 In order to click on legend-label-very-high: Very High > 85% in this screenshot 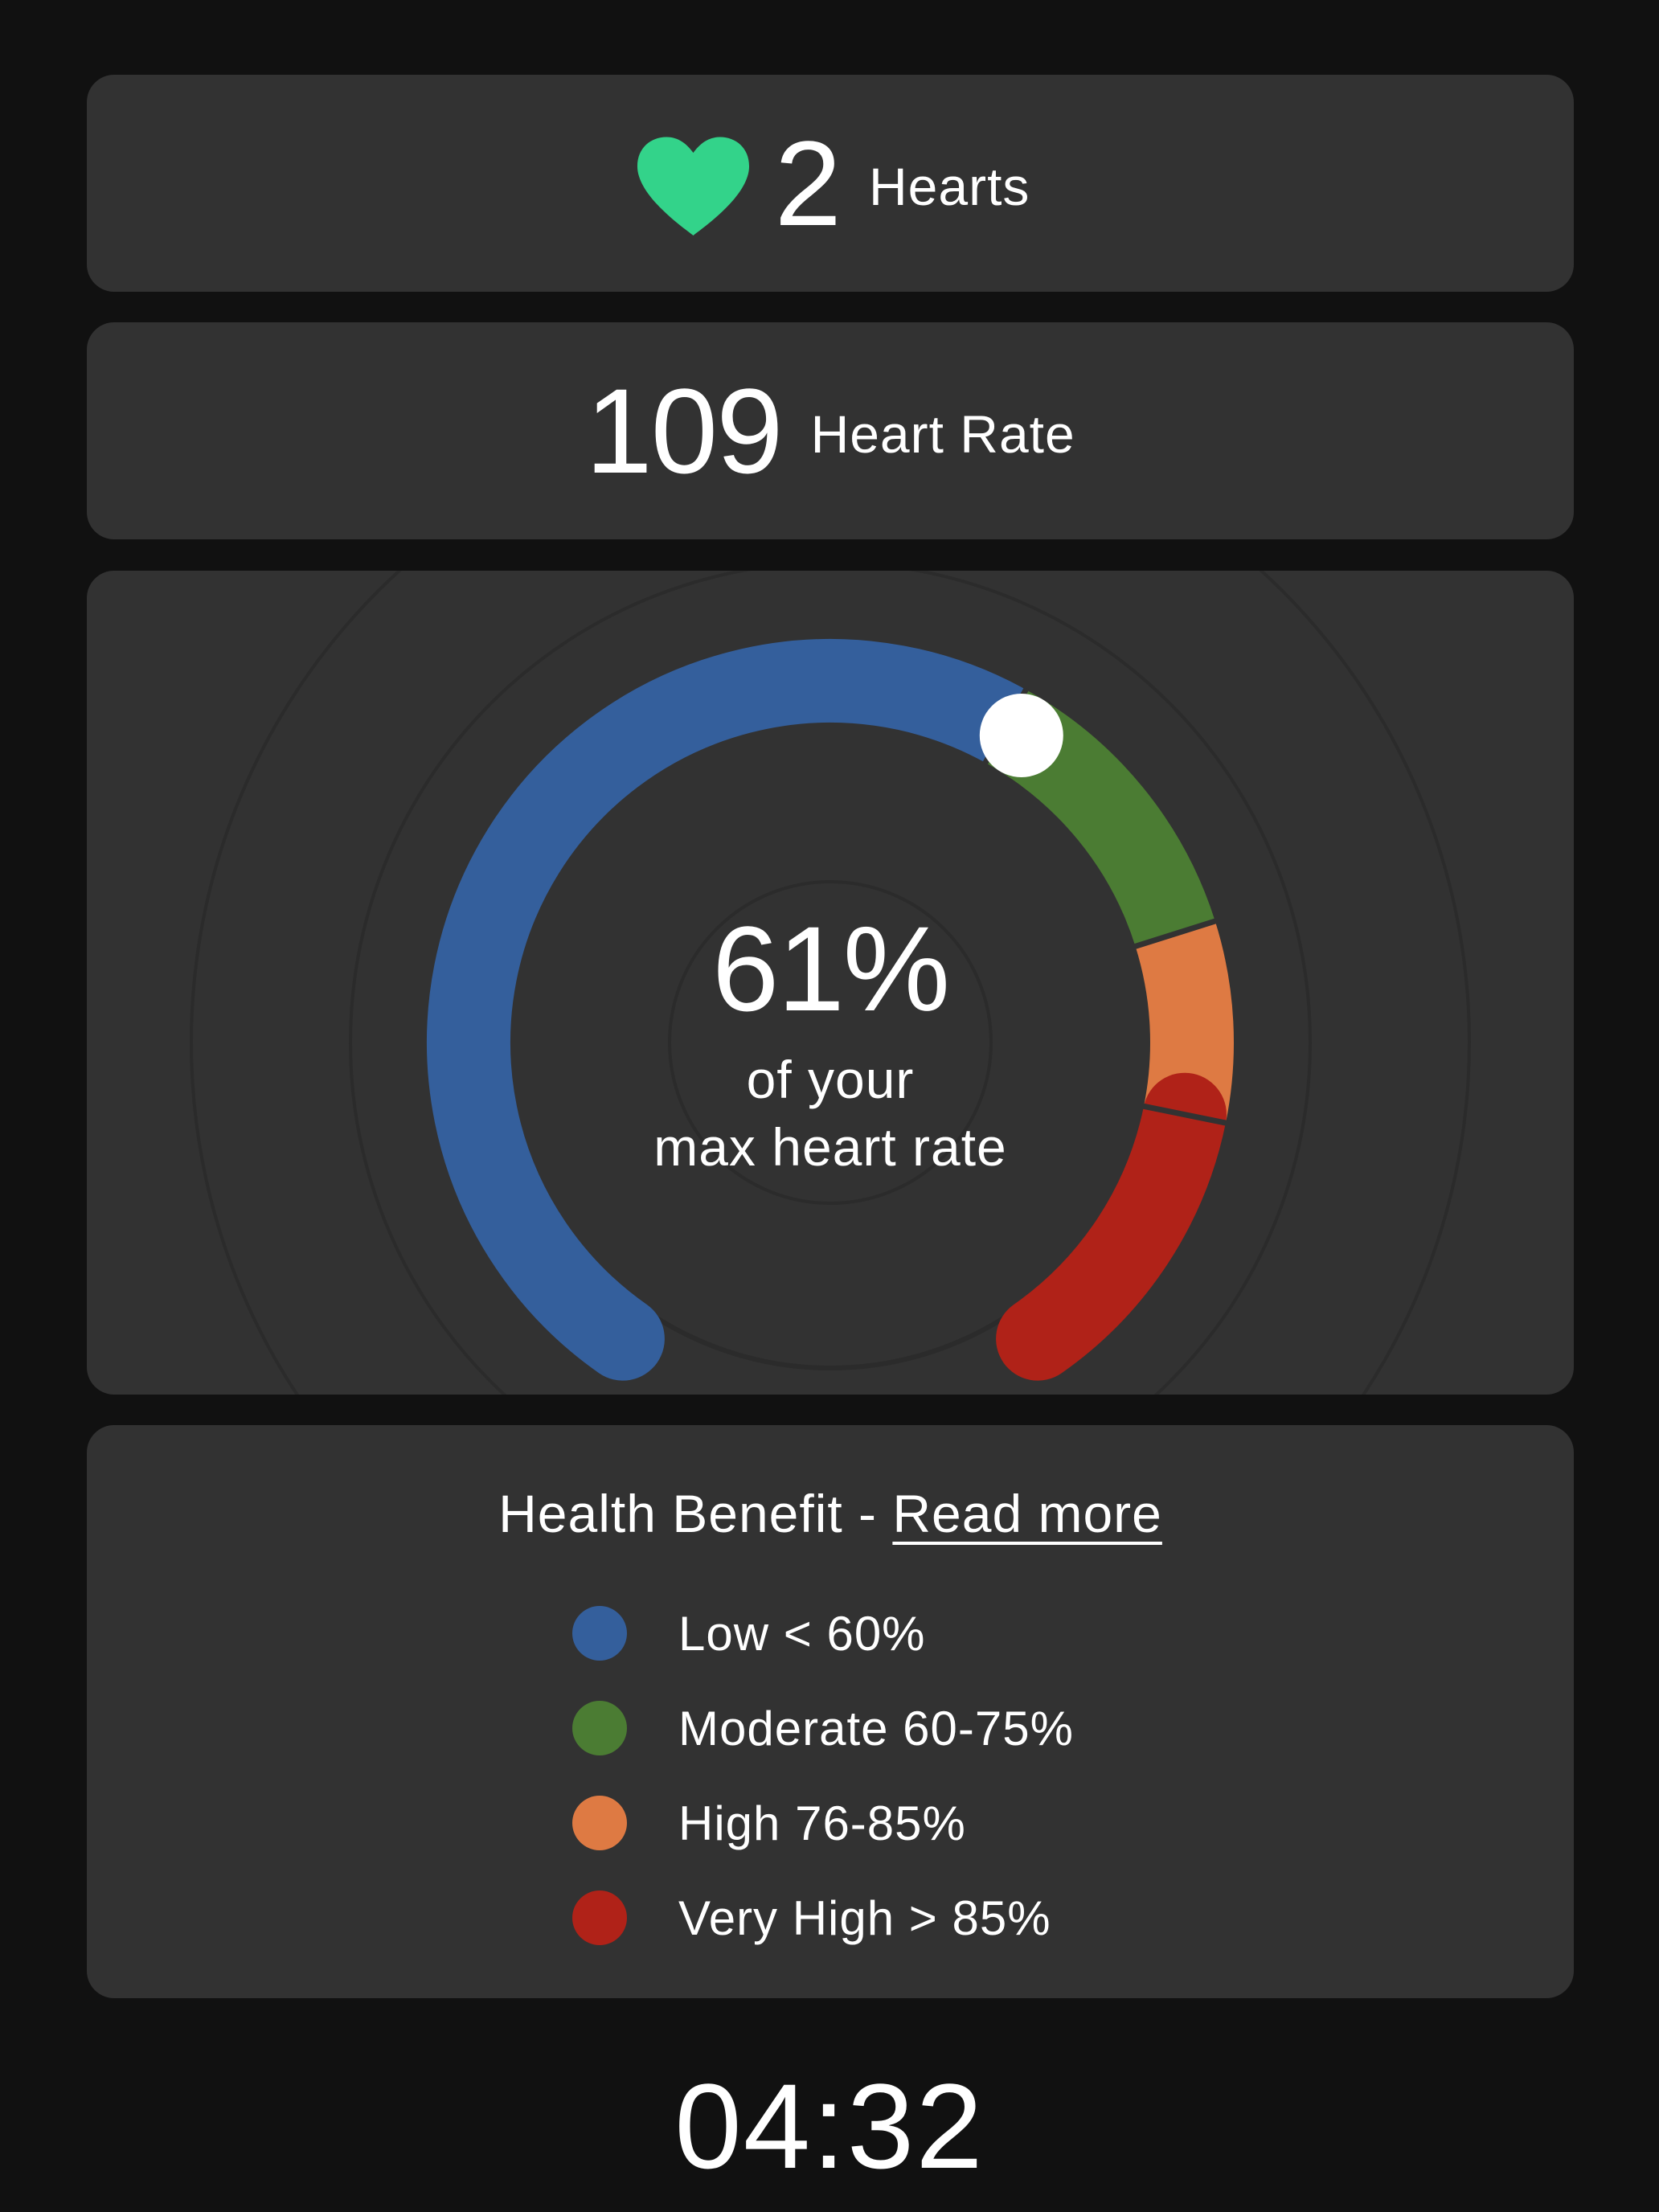, I will do `click(864, 1918)`.